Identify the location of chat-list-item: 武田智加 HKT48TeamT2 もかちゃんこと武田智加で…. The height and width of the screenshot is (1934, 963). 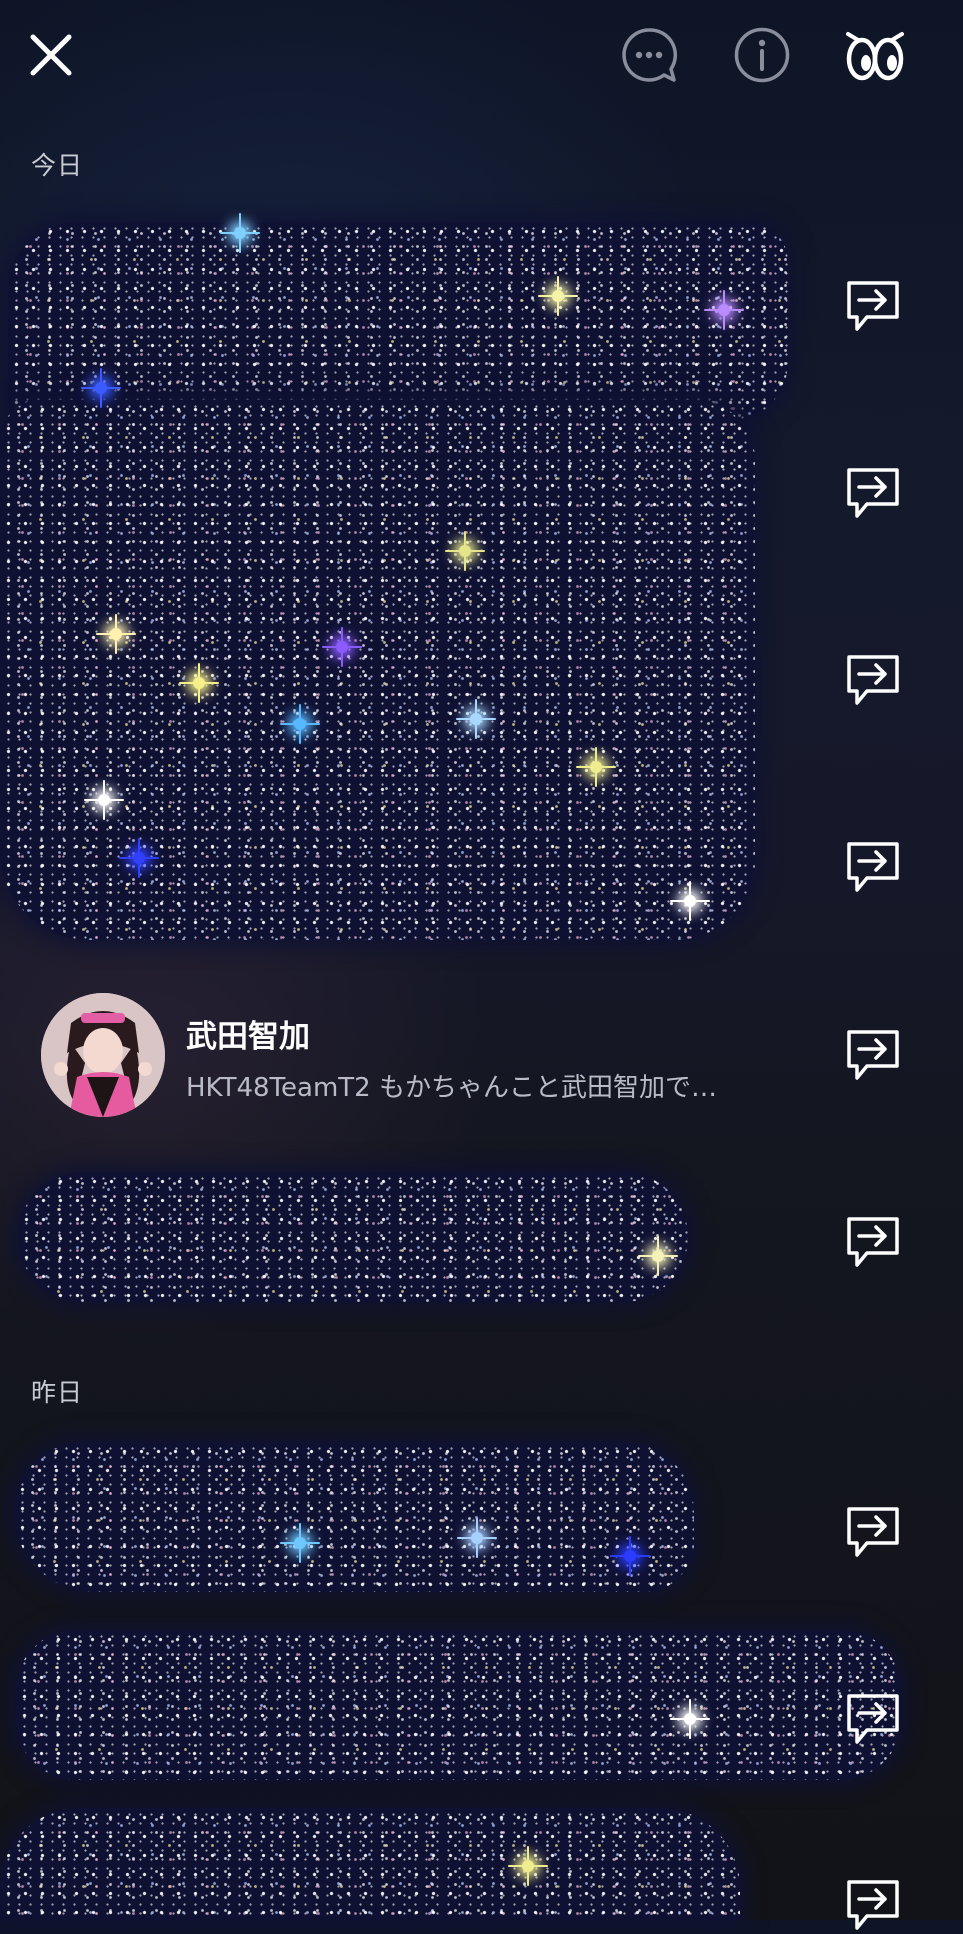
(481, 1055).